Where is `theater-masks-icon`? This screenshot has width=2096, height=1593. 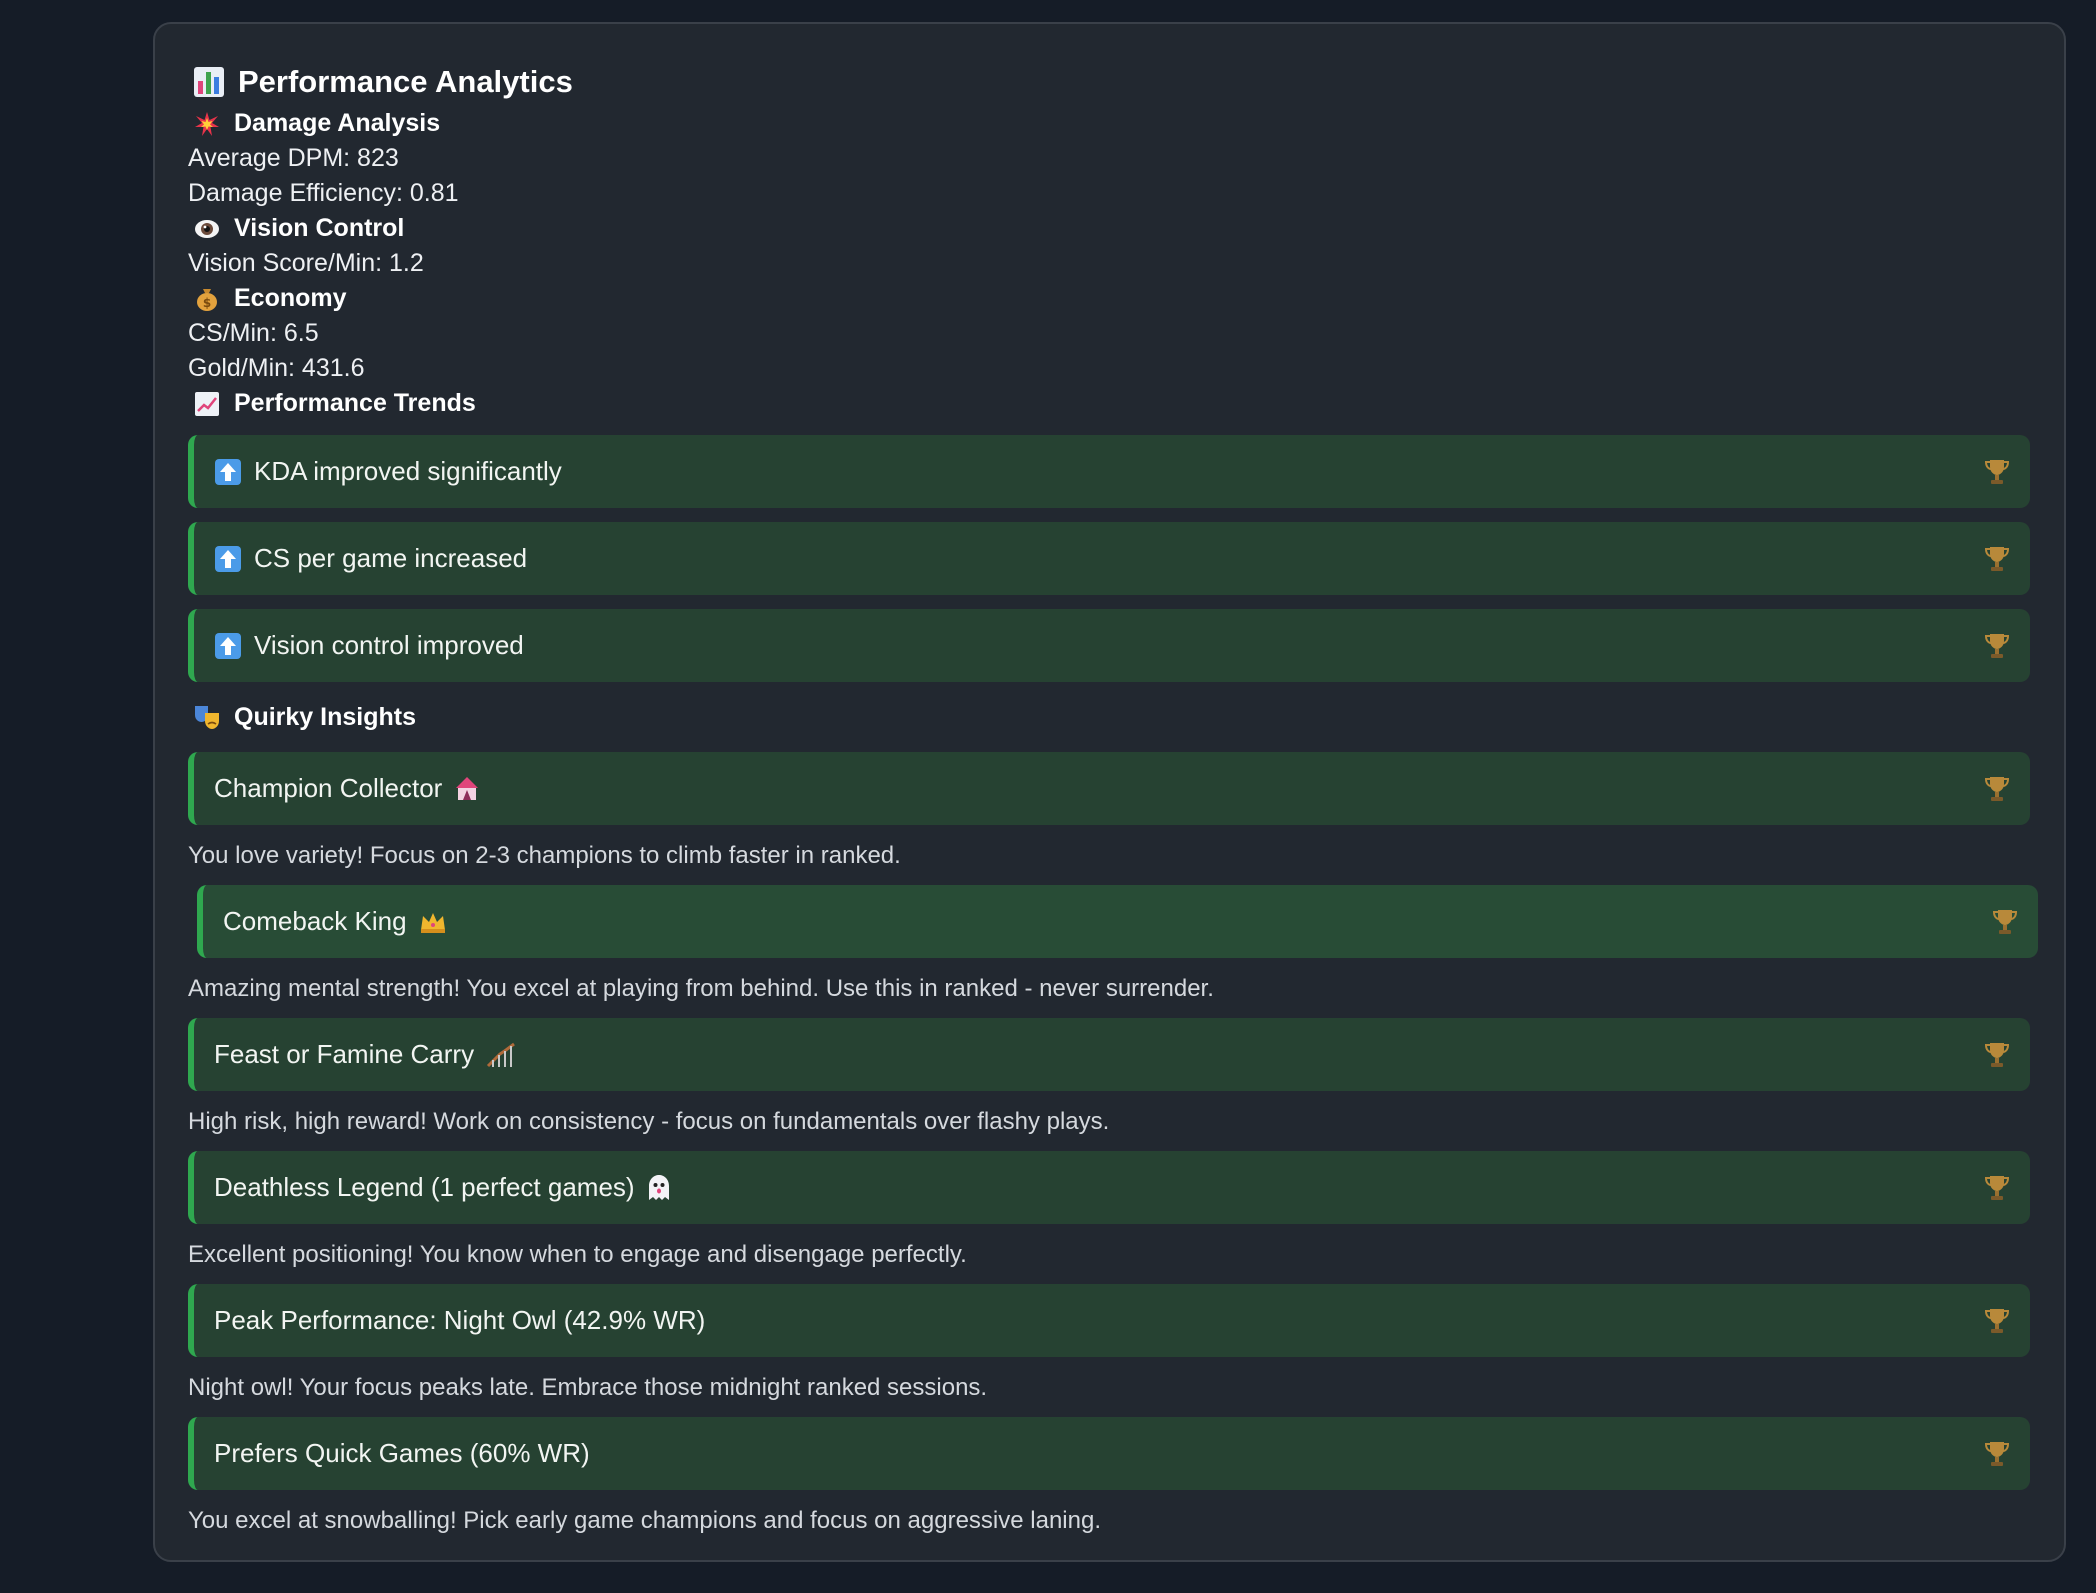
theater-masks-icon is located at coordinates (207, 717).